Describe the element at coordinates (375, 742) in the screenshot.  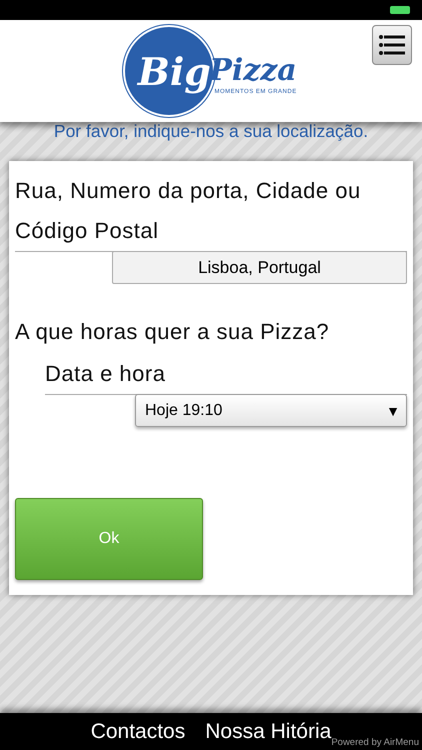
I see `powered-by-text: Powered by AirMenu` at that location.